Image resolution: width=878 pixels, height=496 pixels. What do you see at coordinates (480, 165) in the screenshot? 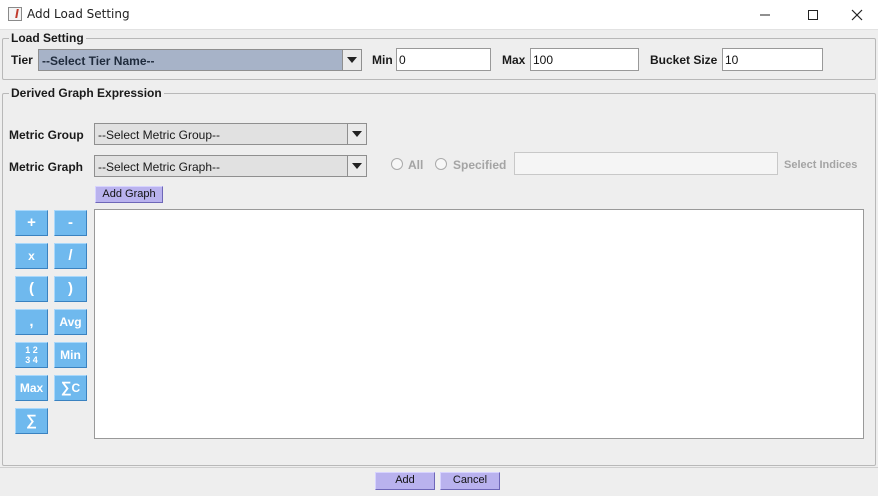
I see `specified-radio-label: Specified` at bounding box center [480, 165].